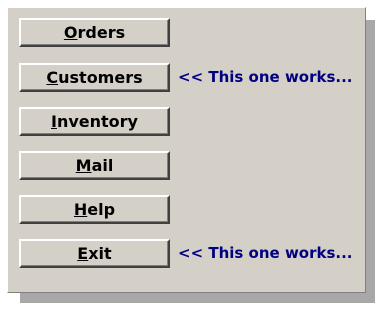 This screenshot has width=380, height=309. I want to click on help-button: Help, so click(94, 209).